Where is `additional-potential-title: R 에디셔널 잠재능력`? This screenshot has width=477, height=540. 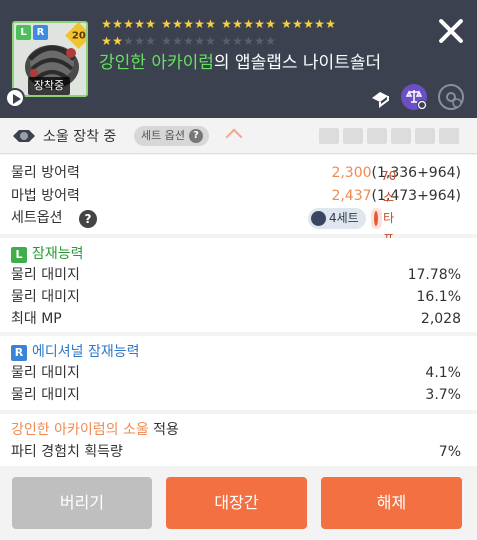 additional-potential-title: R 에디셔널 잠재능력 is located at coordinates (75, 352).